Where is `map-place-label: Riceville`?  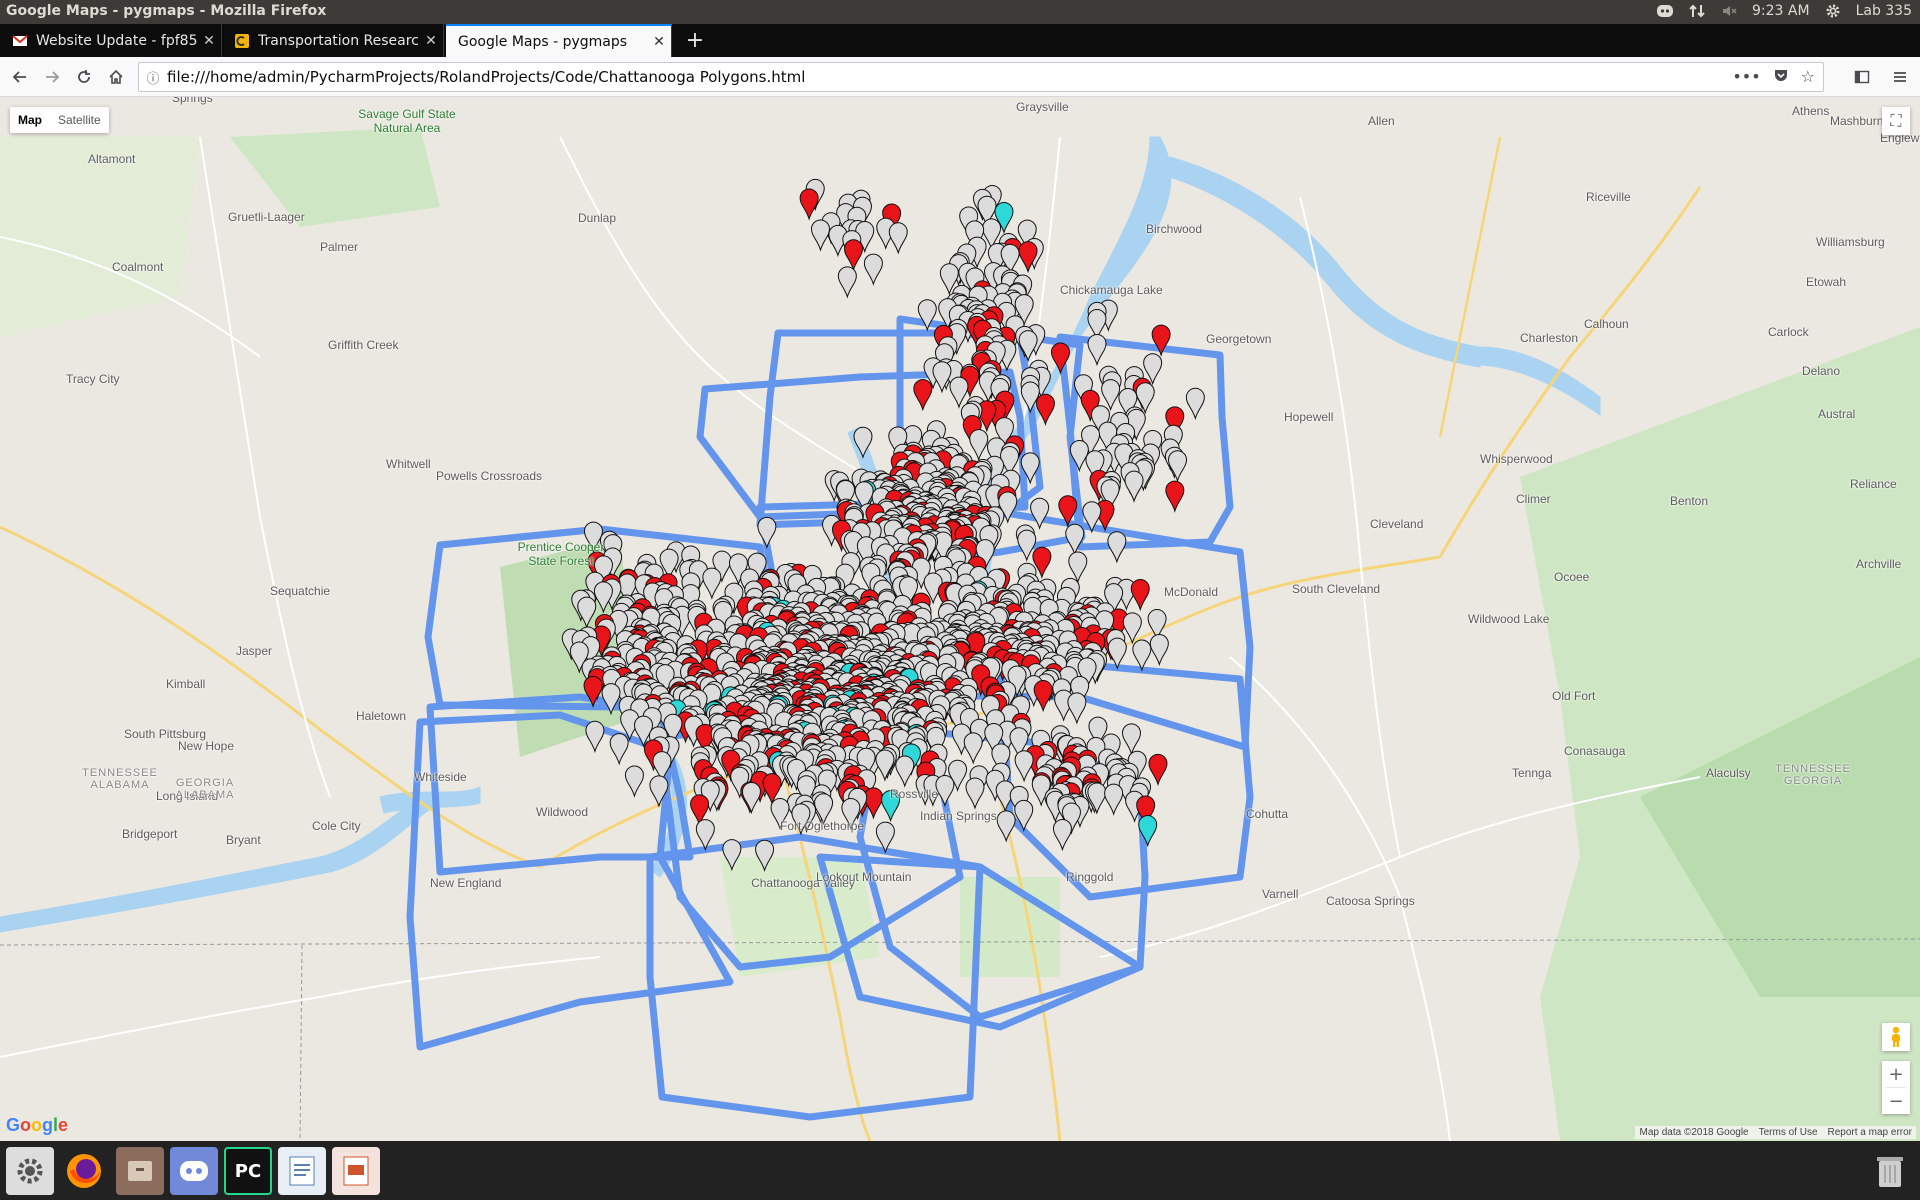
map-place-label: Riceville is located at coordinates (1608, 197).